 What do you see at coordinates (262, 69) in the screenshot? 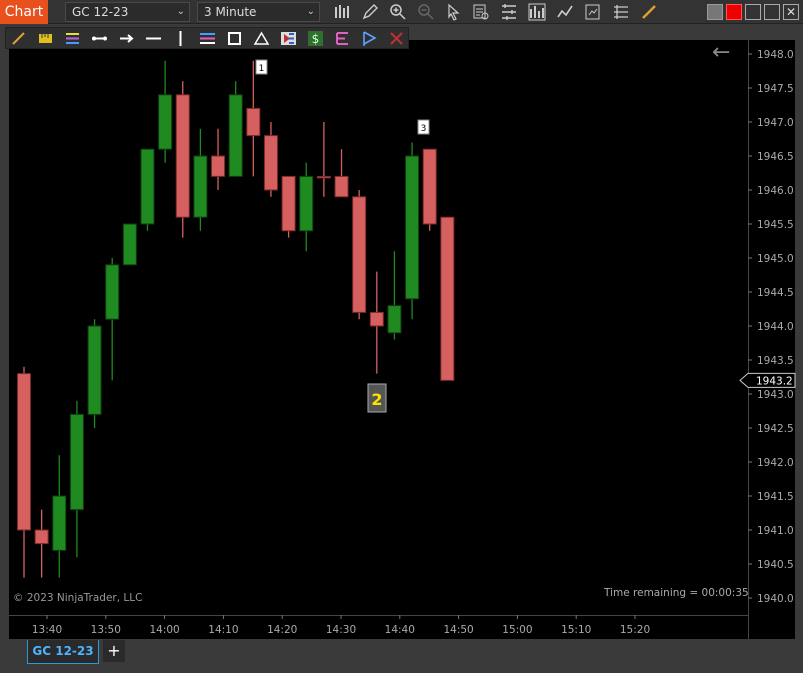
I see `annotation-label-1: 1` at bounding box center [262, 69].